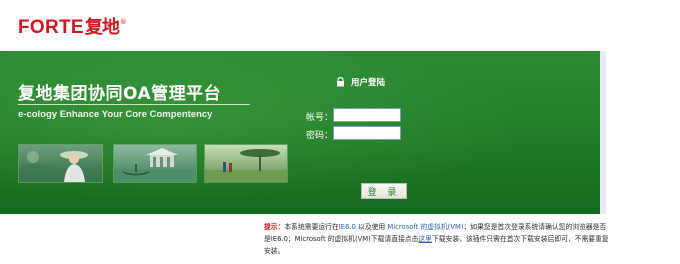  I want to click on platform-title: 复地集团协同OA管理平台, so click(120, 94).